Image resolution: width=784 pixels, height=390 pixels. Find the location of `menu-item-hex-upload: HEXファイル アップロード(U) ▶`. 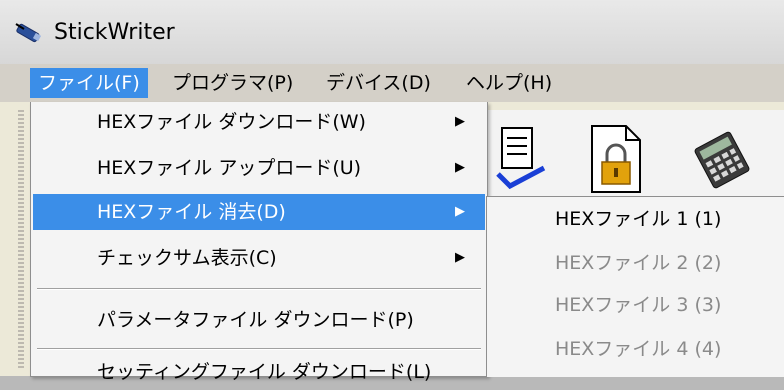

menu-item-hex-upload: HEXファイル アップロード(U) ▶ is located at coordinates (259, 168).